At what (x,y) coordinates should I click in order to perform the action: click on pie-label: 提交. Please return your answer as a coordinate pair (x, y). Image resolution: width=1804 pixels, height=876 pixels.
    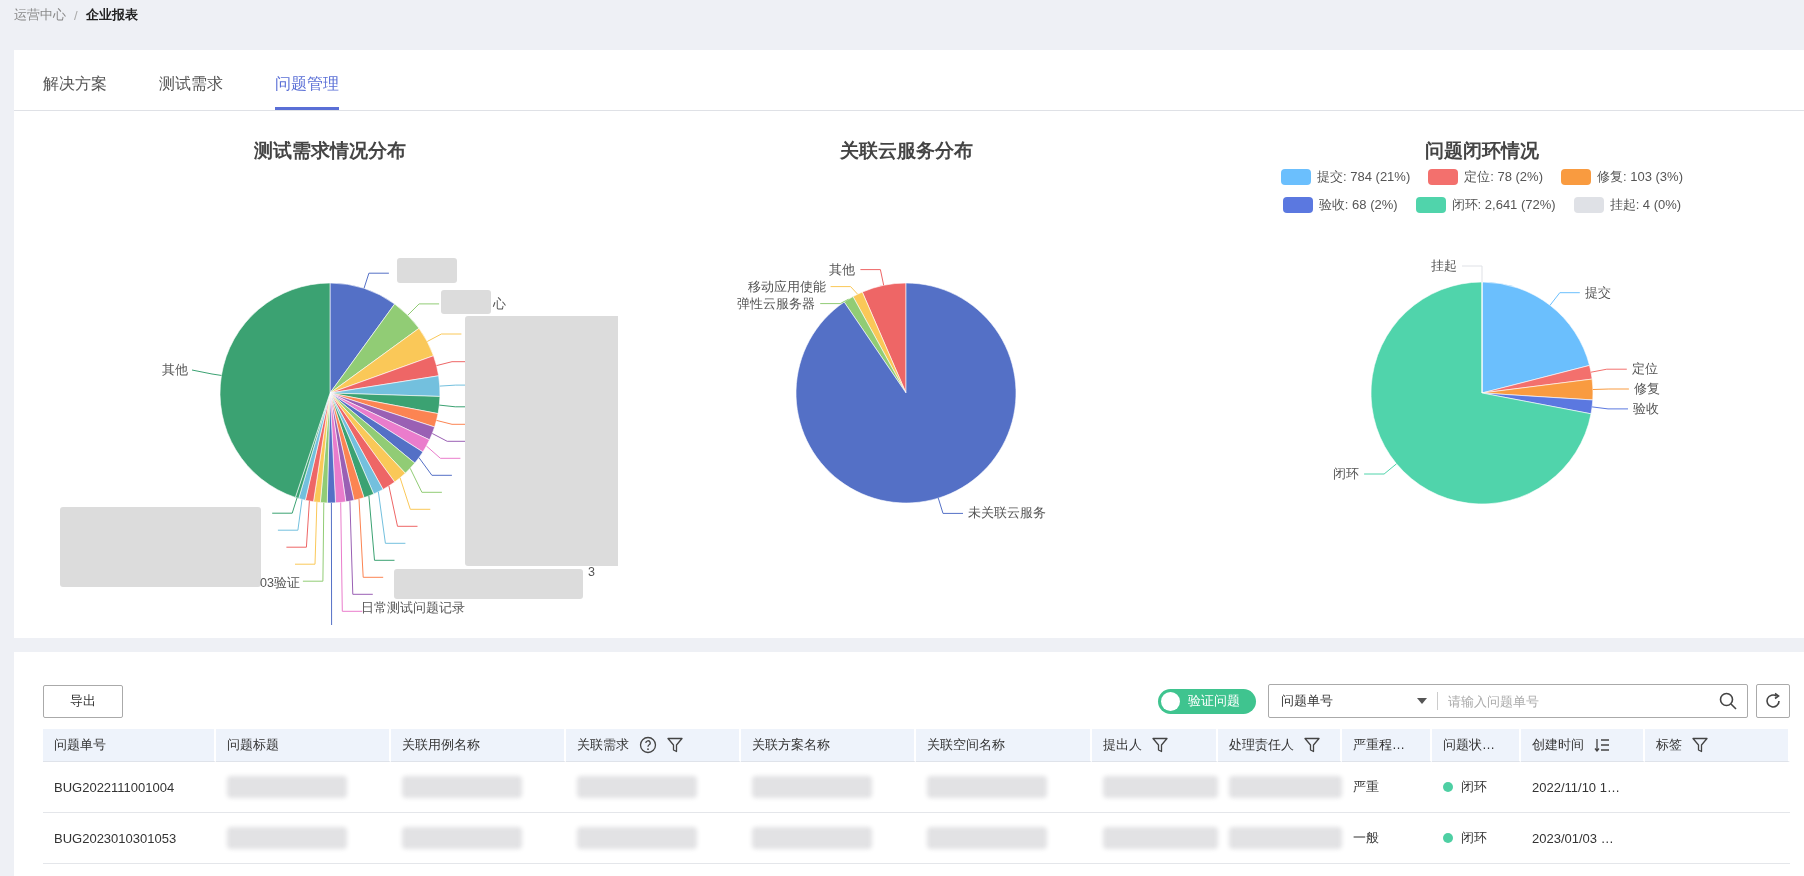
    Looking at the image, I should click on (1597, 292).